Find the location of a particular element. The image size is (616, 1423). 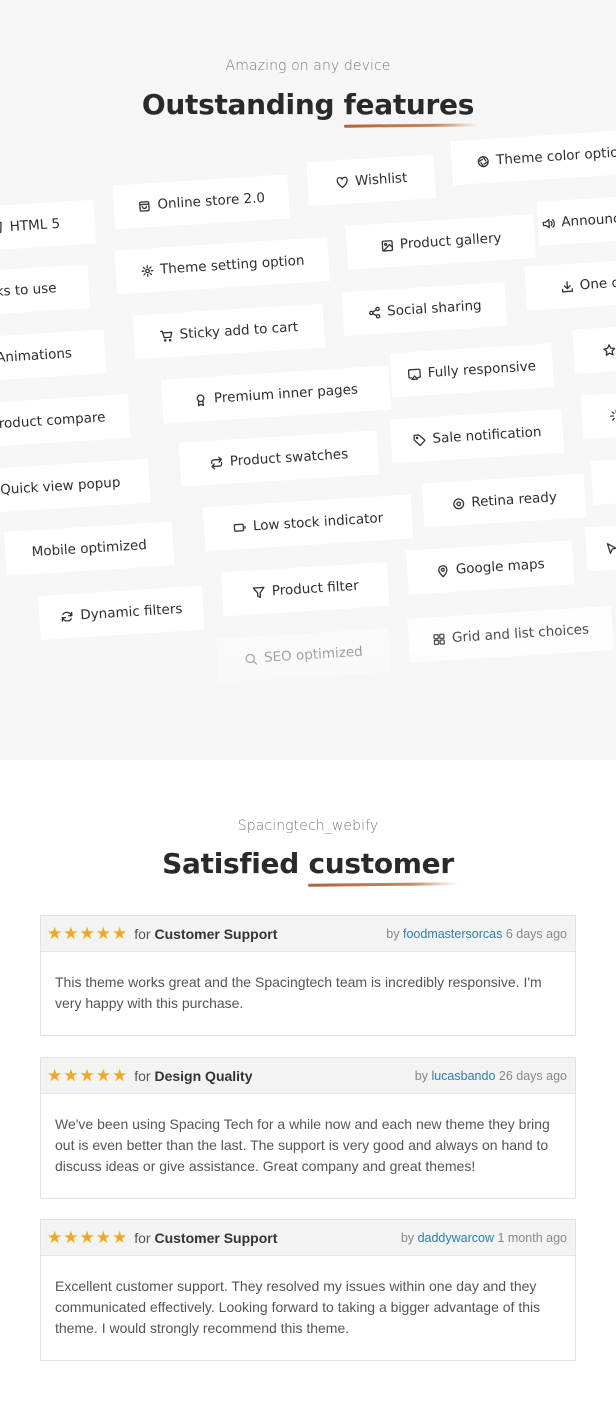

feature-card-label: Product swatches is located at coordinates (289, 458).